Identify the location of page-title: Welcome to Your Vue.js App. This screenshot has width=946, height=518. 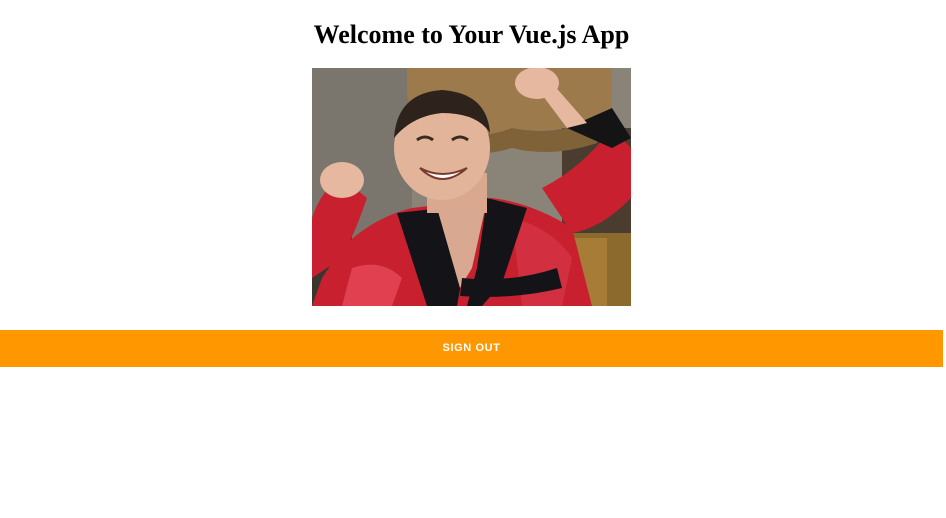
(471, 34).